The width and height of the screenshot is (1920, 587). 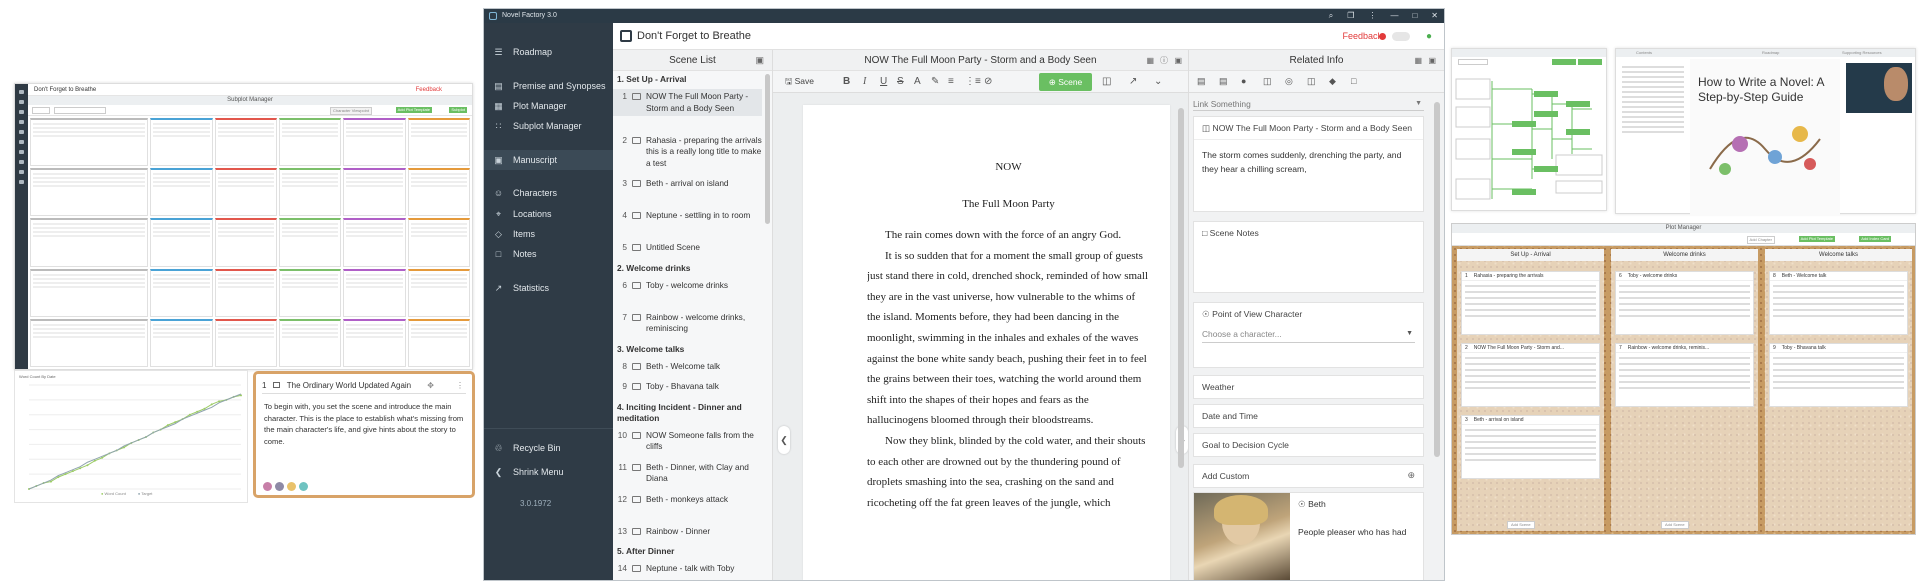 What do you see at coordinates (1133, 81) in the screenshot?
I see `stats-icon: ↗` at bounding box center [1133, 81].